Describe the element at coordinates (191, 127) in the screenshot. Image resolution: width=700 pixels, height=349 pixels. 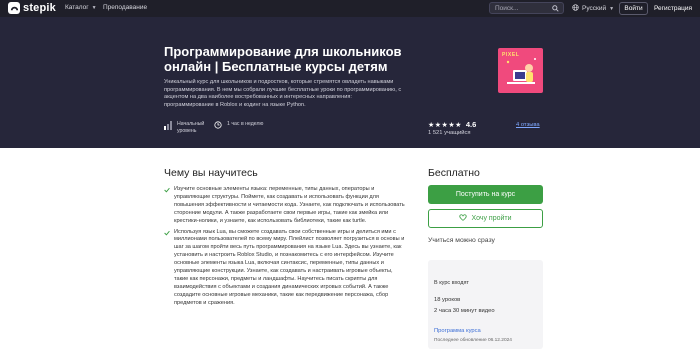
I see `course-level-label: Начальный уровень` at that location.